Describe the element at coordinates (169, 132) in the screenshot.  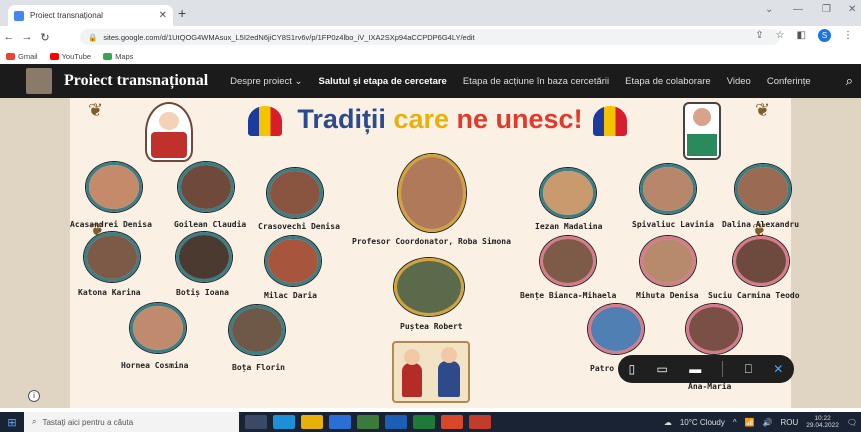
I see `folk-doll-illustration` at that location.